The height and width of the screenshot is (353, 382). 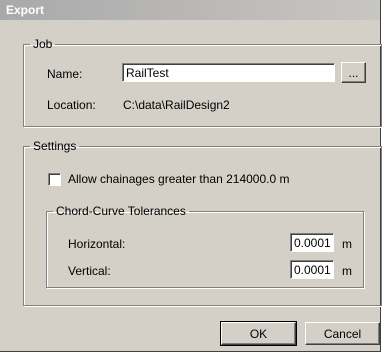 What do you see at coordinates (97, 244) in the screenshot?
I see `horizontal-label: Horizontal:` at bounding box center [97, 244].